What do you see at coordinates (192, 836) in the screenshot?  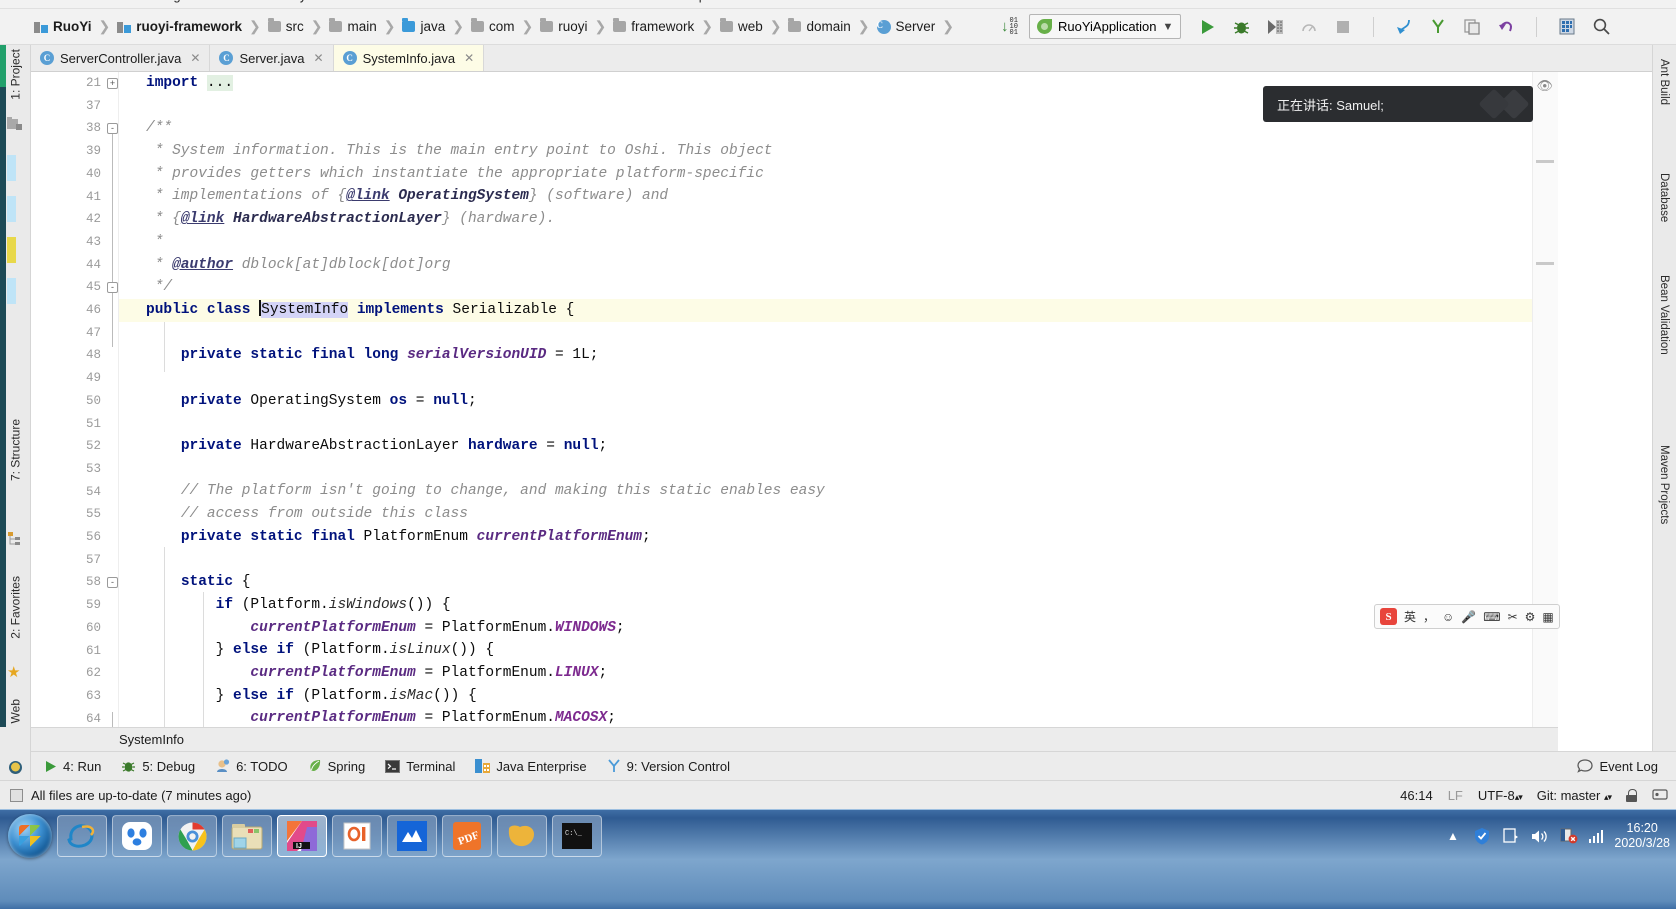 I see `taskbar-item-google-chrome` at bounding box center [192, 836].